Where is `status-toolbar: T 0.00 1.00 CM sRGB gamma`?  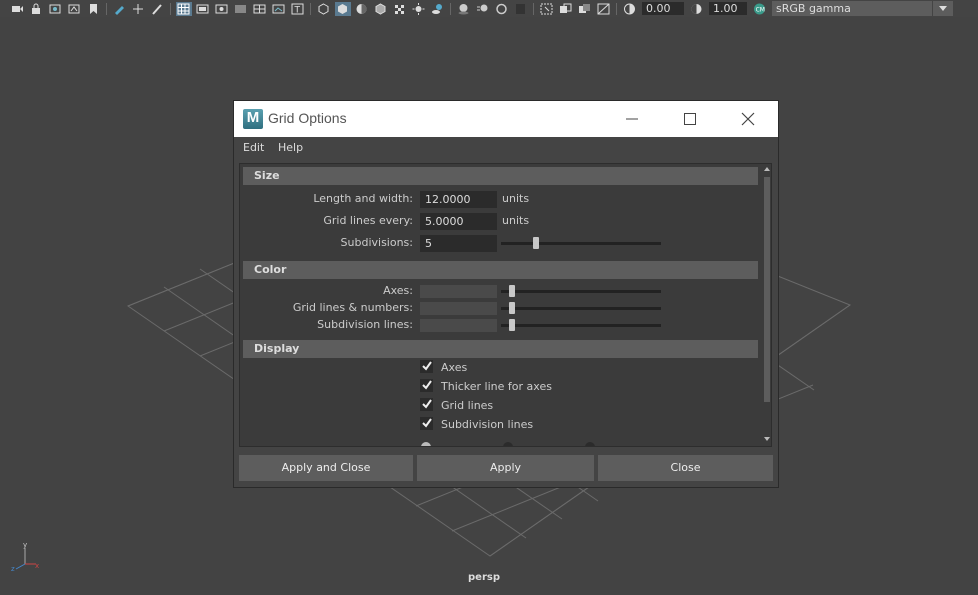
status-toolbar: T 0.00 1.00 CM sRGB gamma is located at coordinates (489, 8).